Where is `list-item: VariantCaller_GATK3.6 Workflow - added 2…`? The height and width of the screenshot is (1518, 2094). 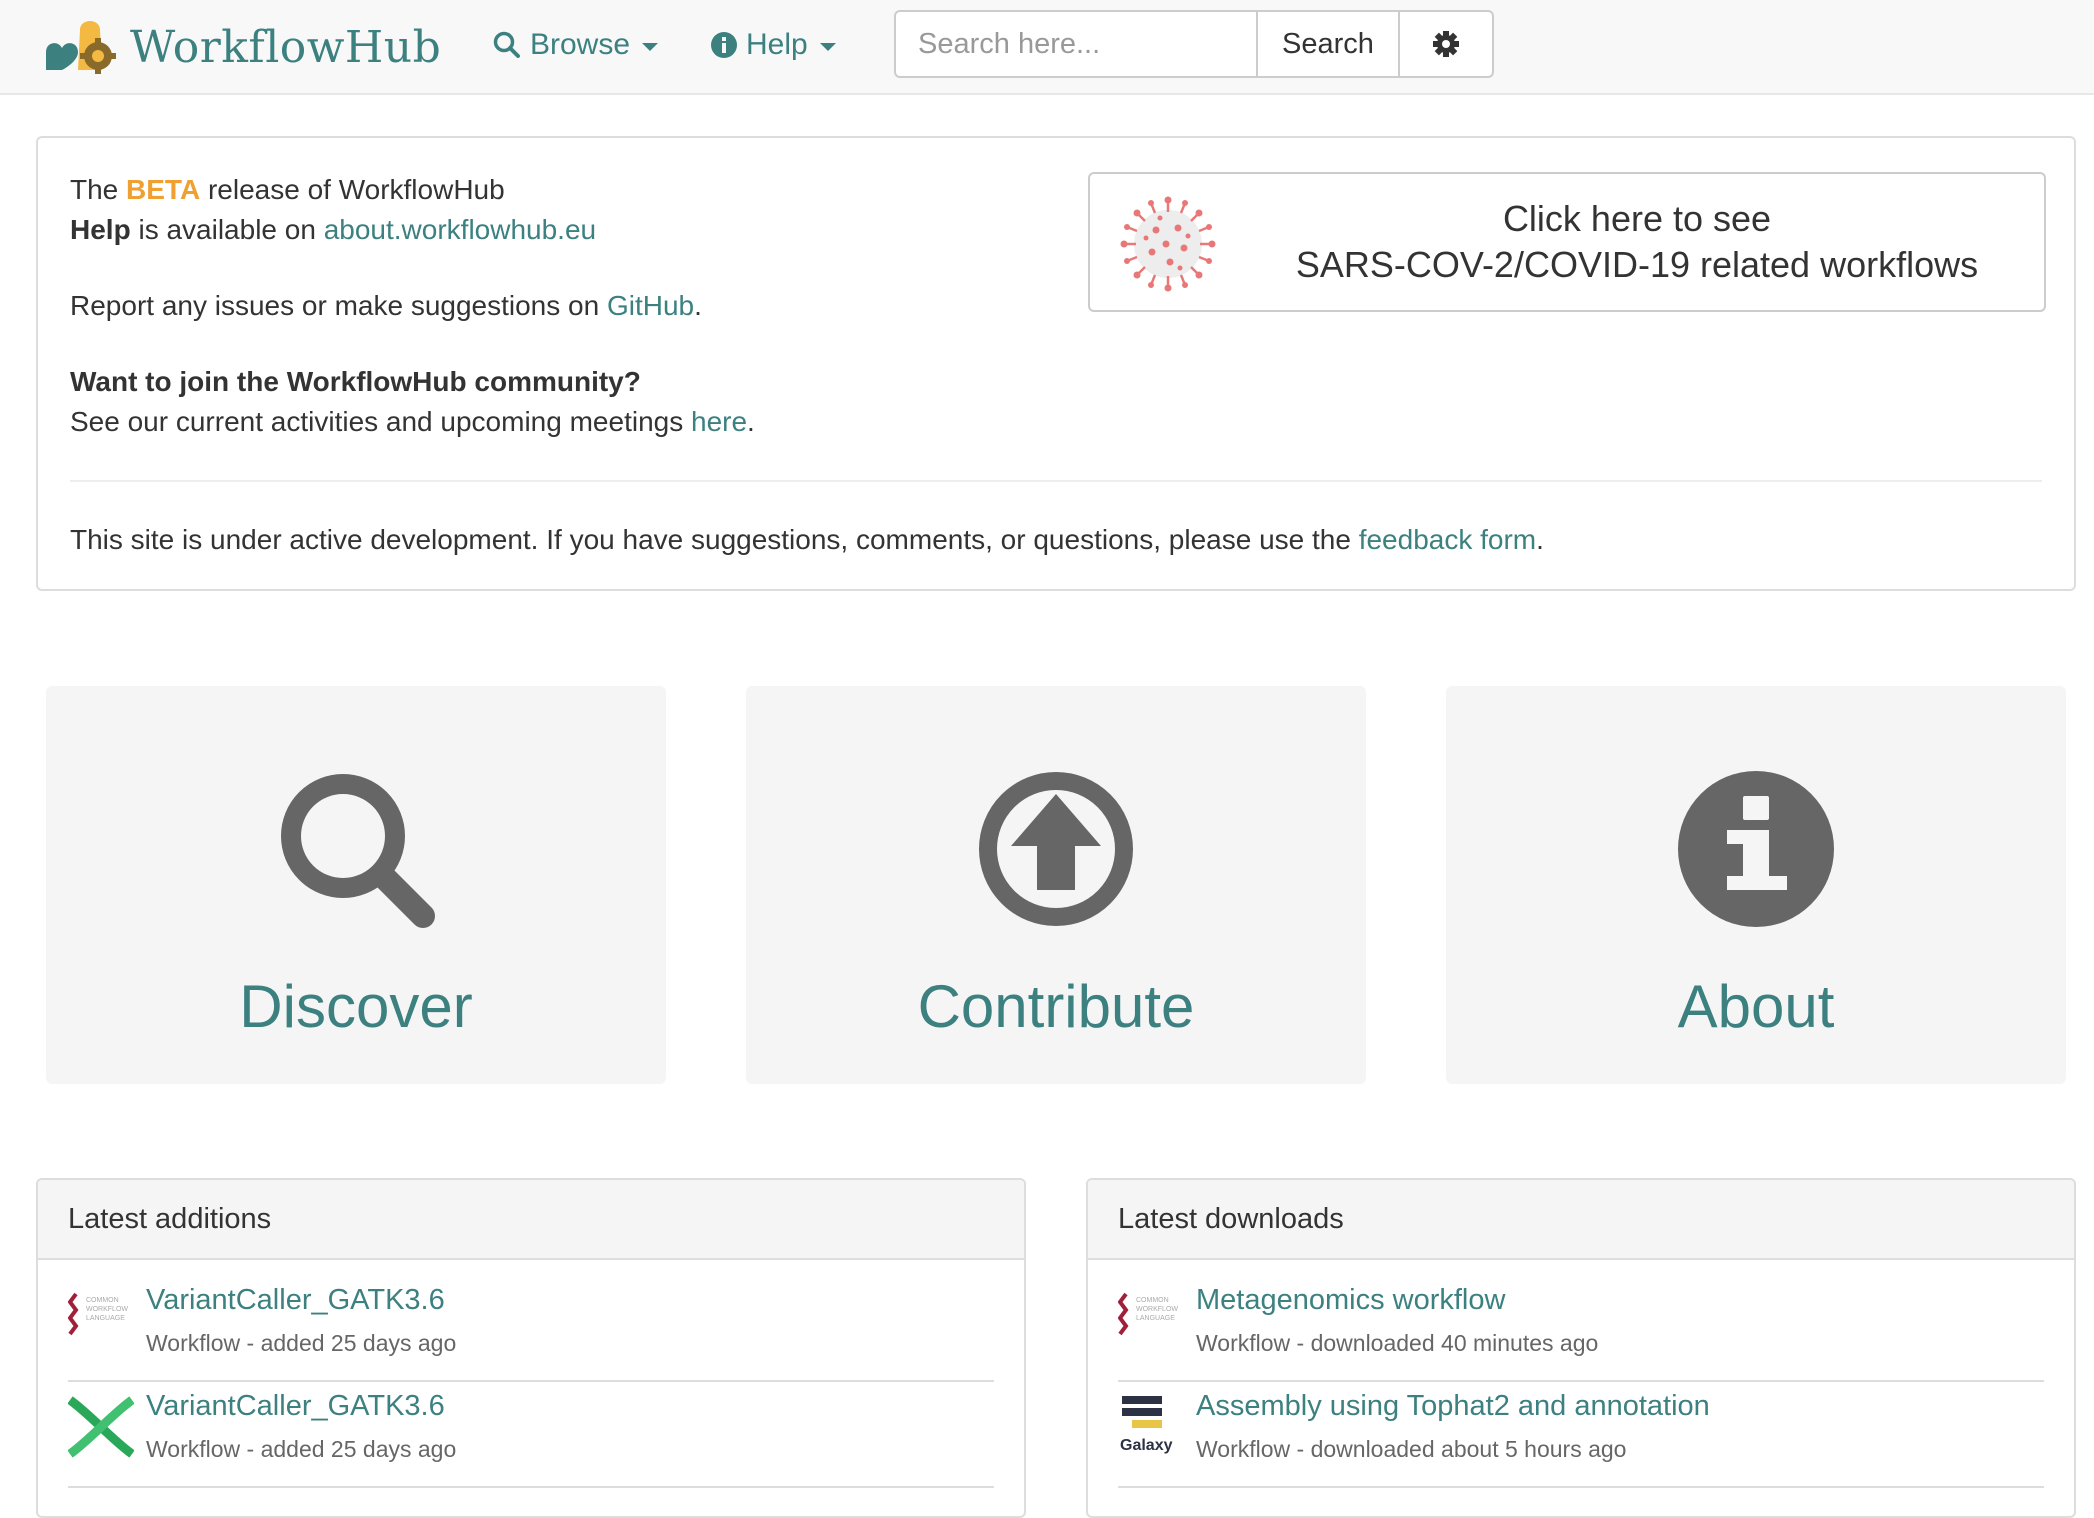
list-item: VariantCaller_GATK3.6 Workflow - added 2… is located at coordinates (531, 1435).